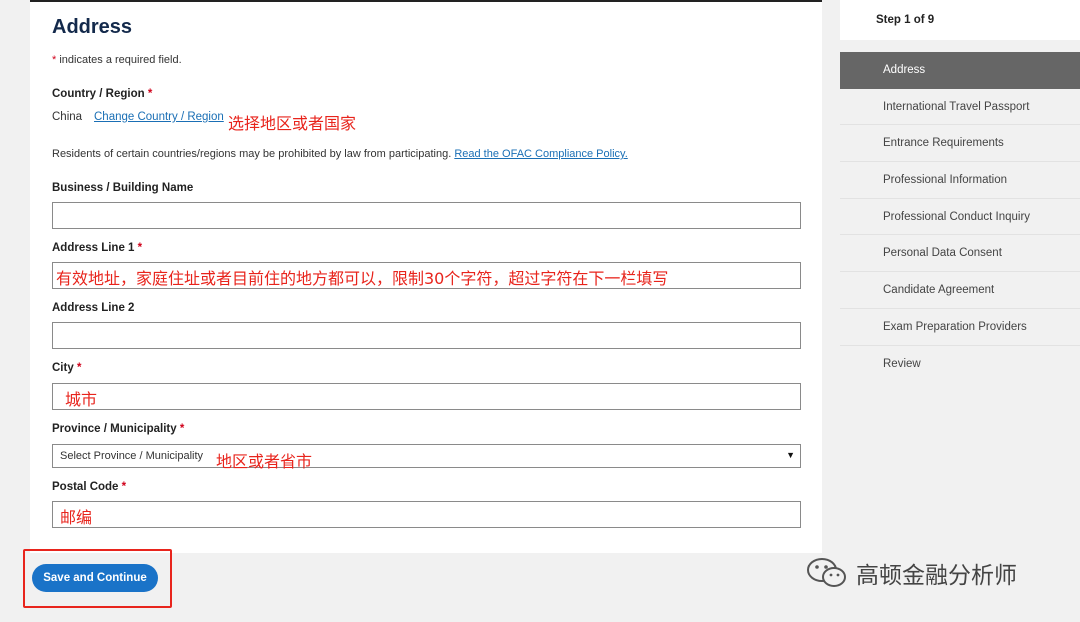  Describe the element at coordinates (426, 456) in the screenshot. I see `province-select: Select Province / Municipality ▼` at that location.